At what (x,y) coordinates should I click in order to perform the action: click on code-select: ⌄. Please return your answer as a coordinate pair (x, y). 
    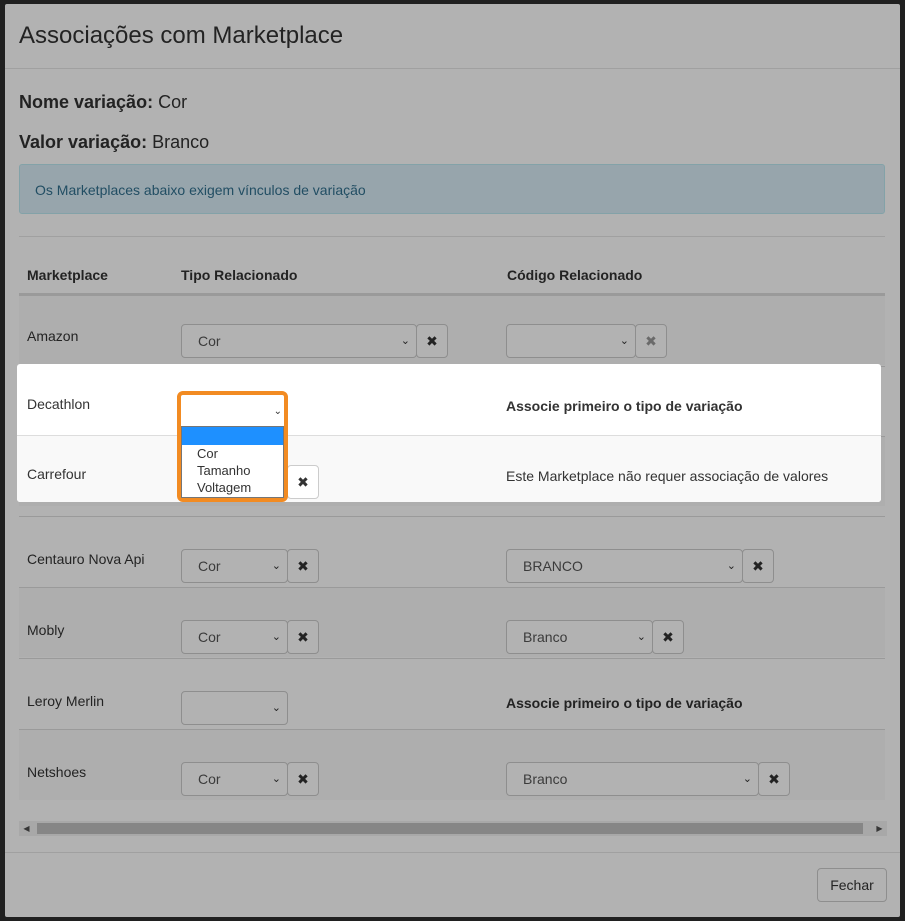
    Looking at the image, I should click on (571, 341).